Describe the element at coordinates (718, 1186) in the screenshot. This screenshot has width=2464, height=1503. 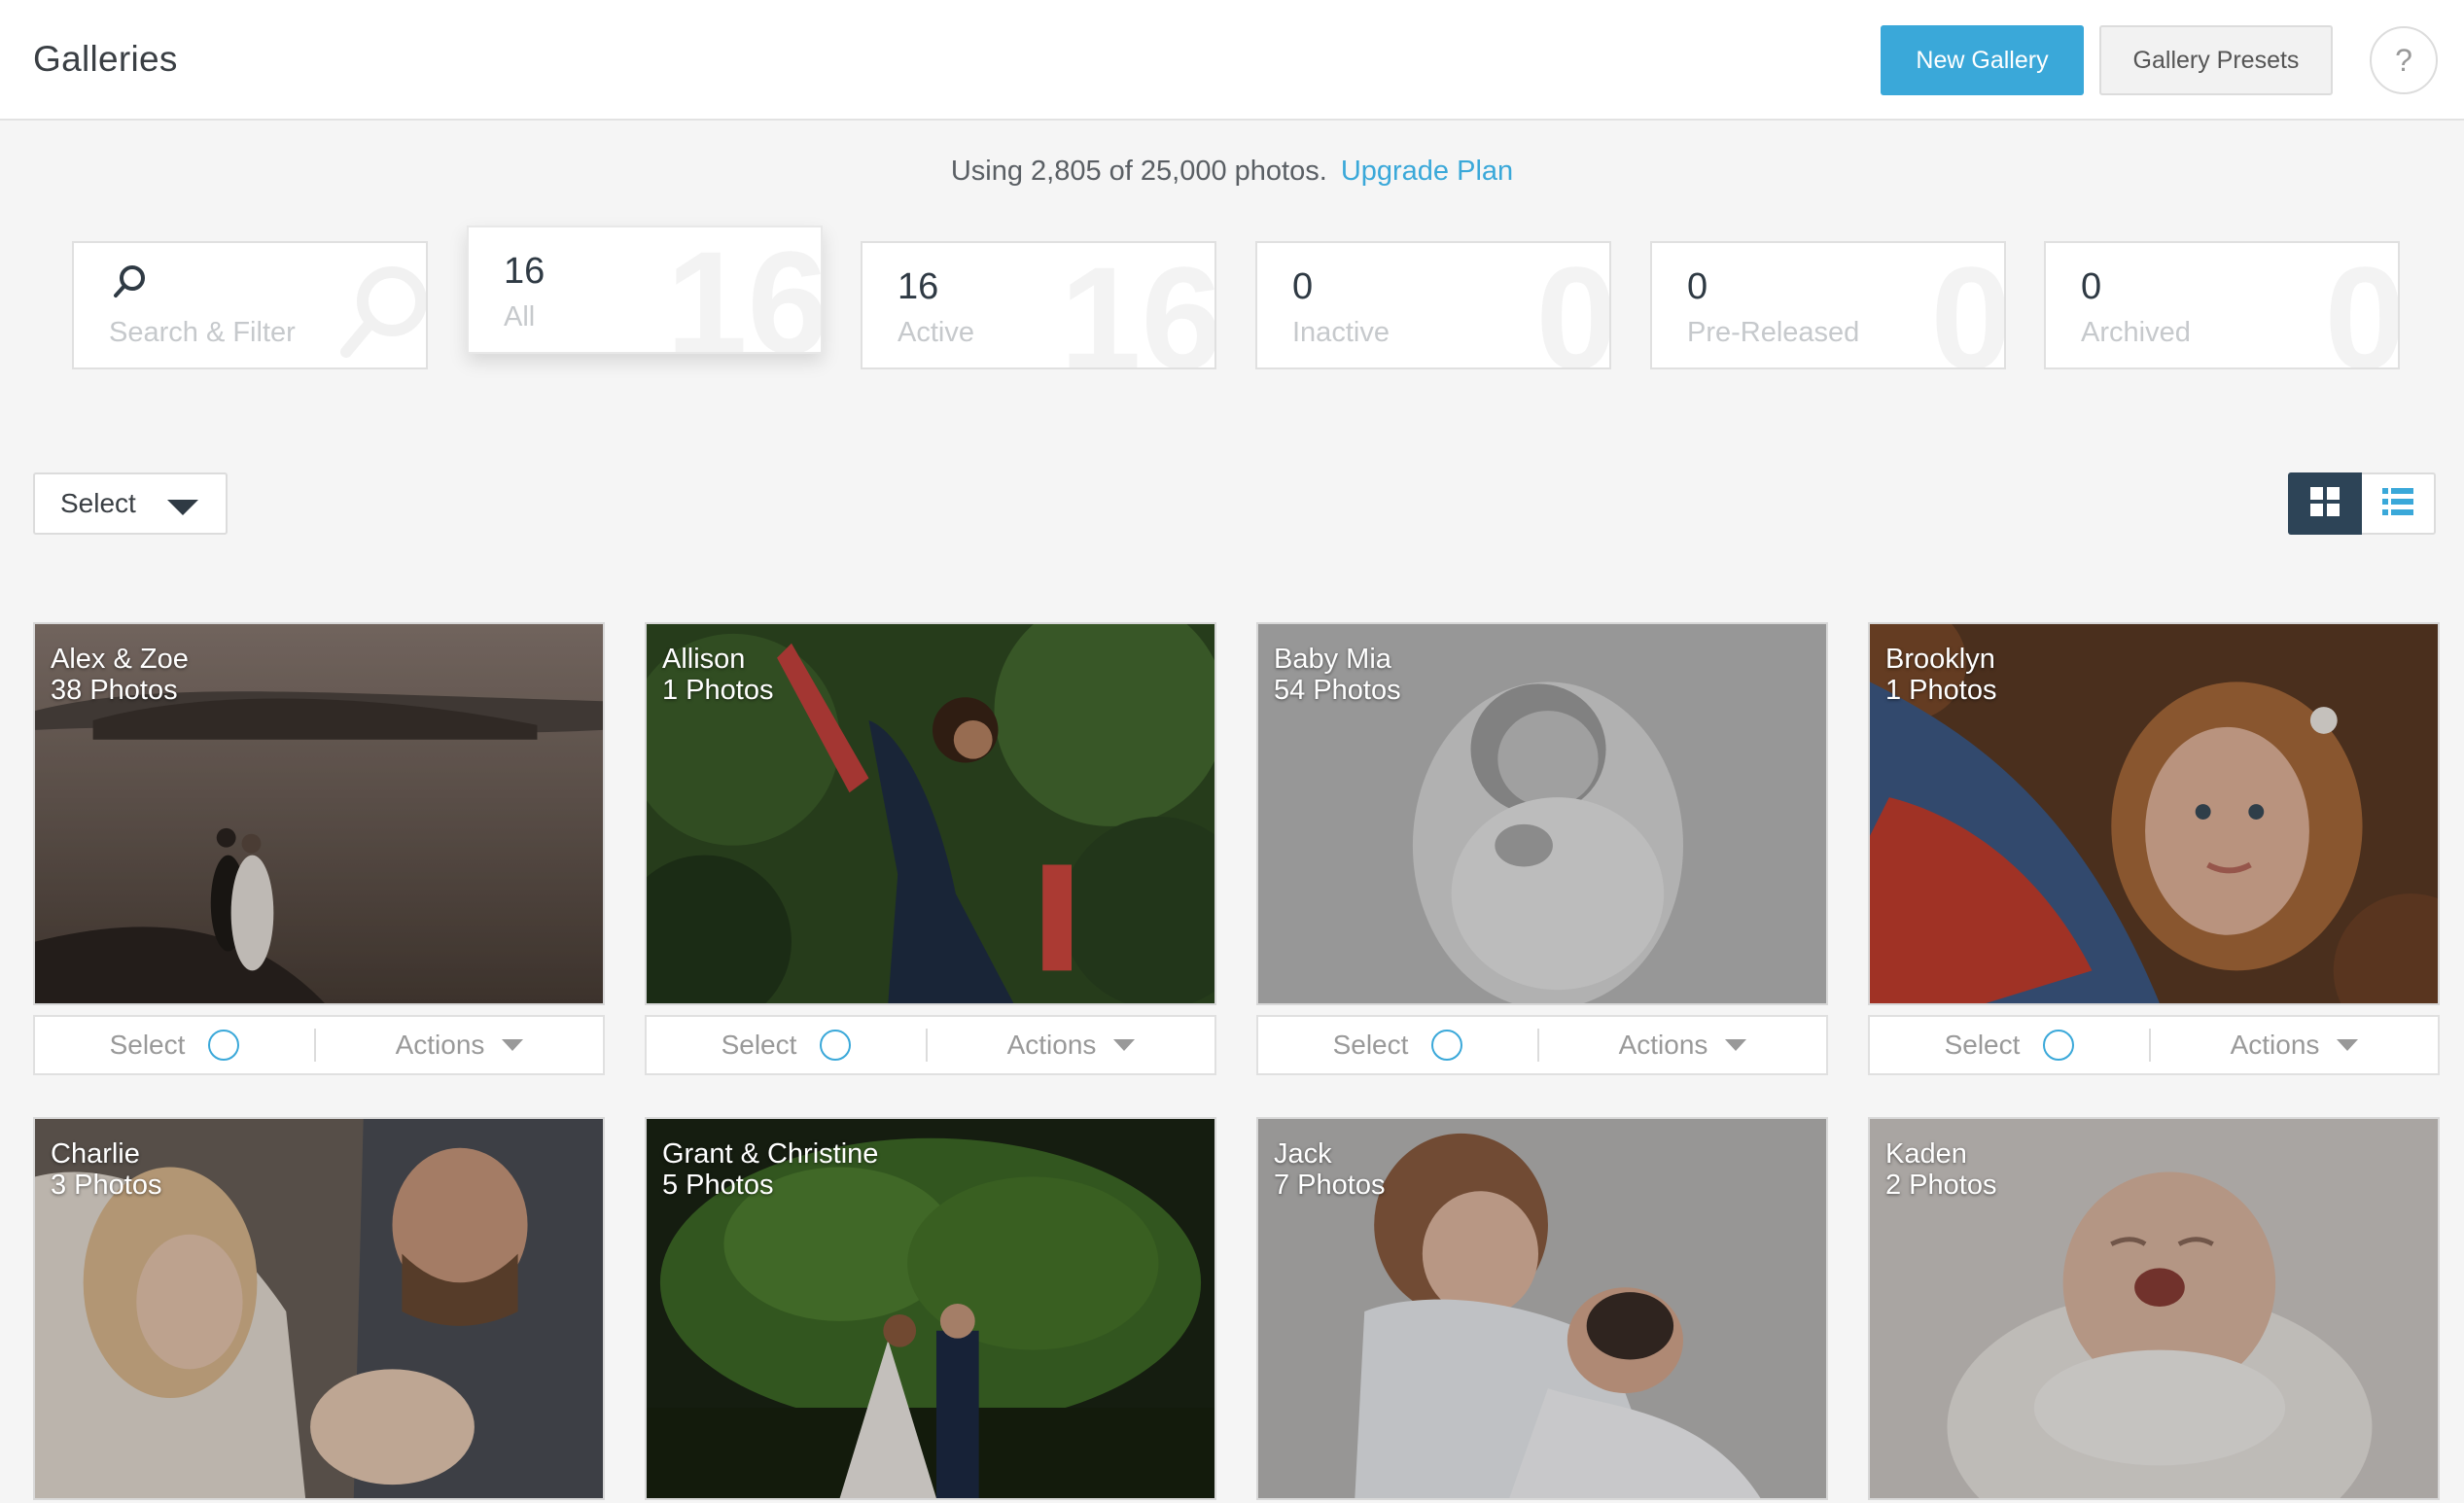
I see `gallery-photo-count: 5 Photos` at that location.